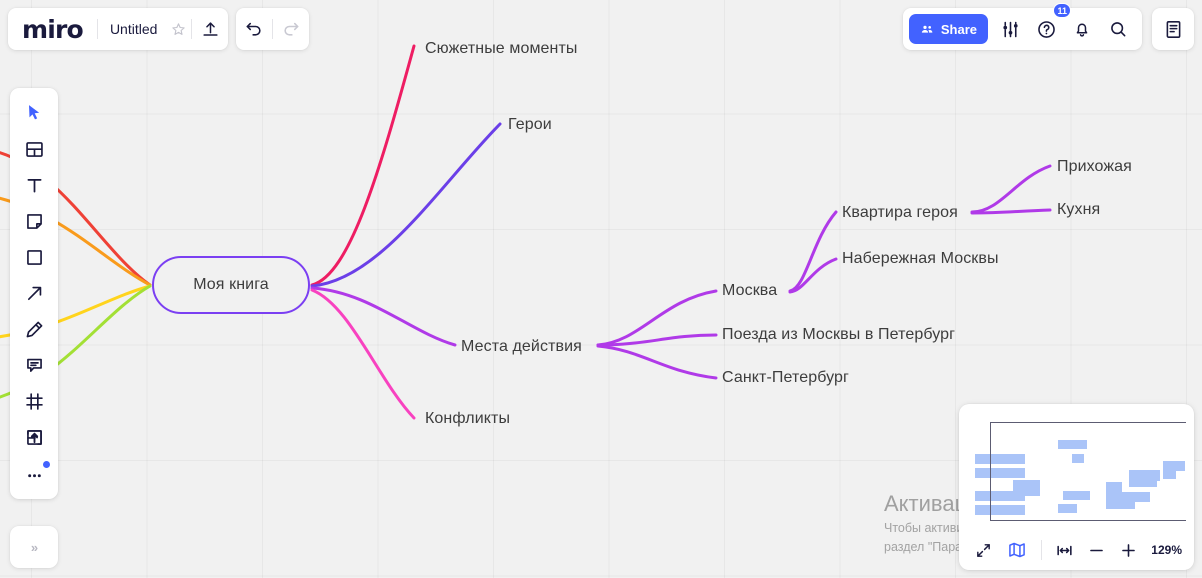  Describe the element at coordinates (34, 257) in the screenshot. I see `sidebar-item-shape-tool` at that location.